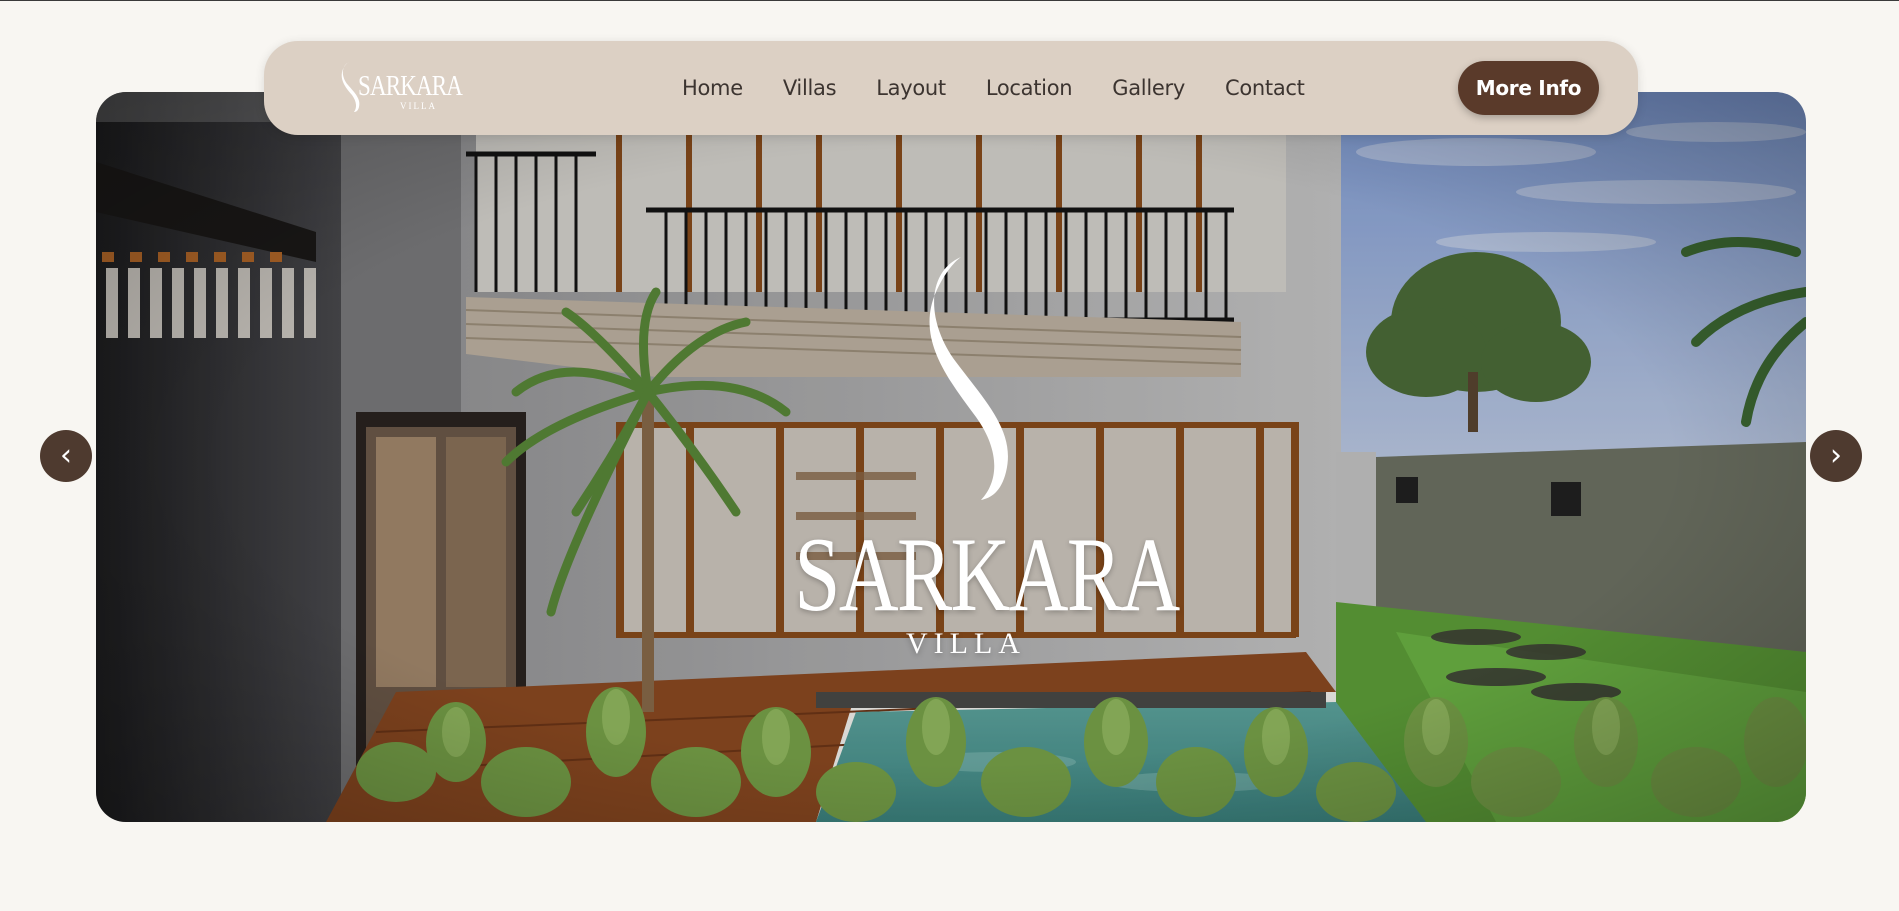  I want to click on hero-logo: SARKARA VILLA, so click(966, 462).